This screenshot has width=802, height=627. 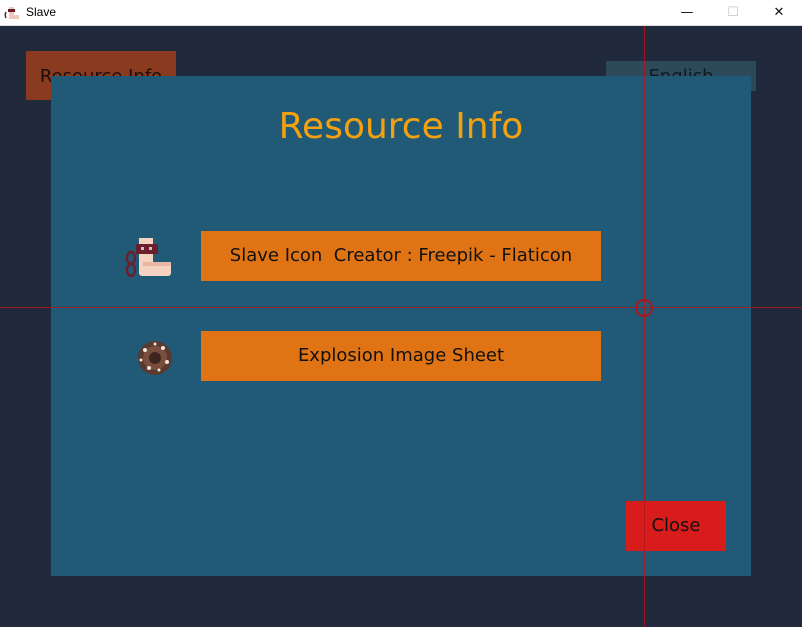 I want to click on crosshair-horizontal-line, so click(x=401, y=307).